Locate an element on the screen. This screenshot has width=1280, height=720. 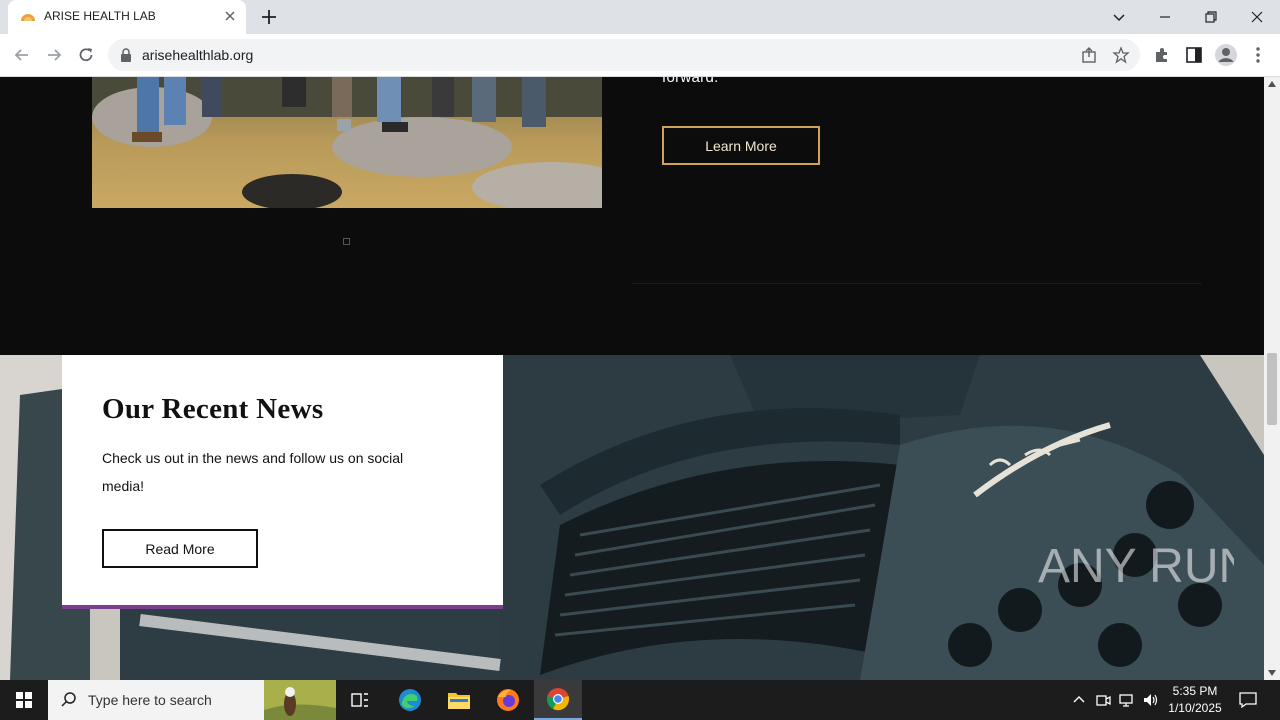
address-bar: arisehealthlab.org is located at coordinates (624, 55).